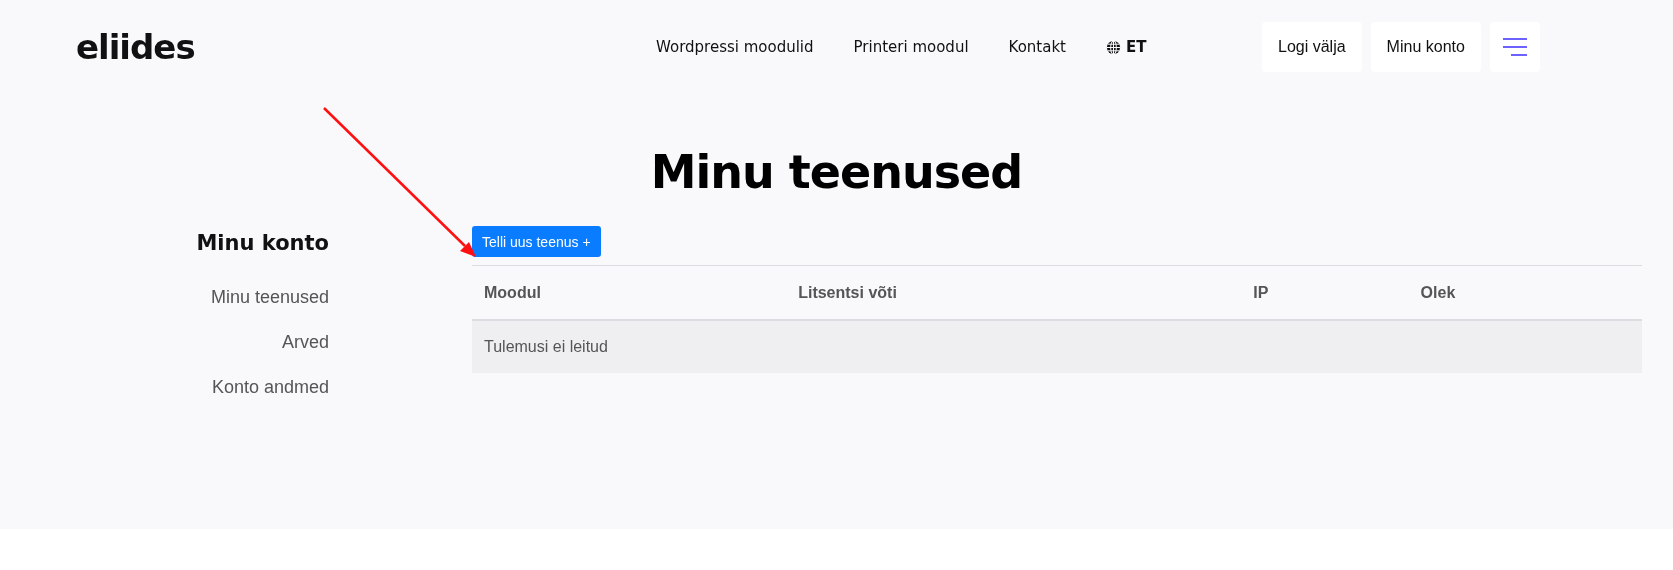  I want to click on menu-button, so click(1514, 47).